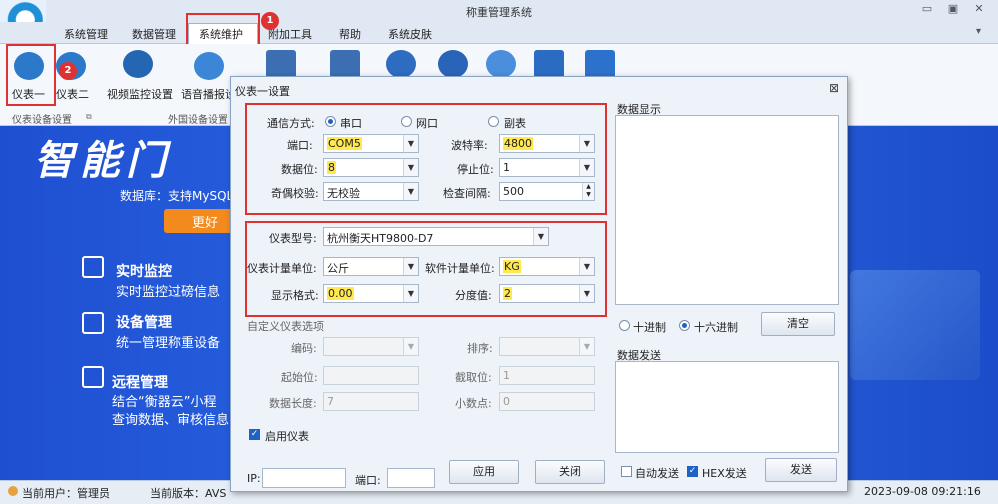 The width and height of the screenshot is (998, 504). What do you see at coordinates (684, 325) in the screenshot?
I see `radio-hex` at bounding box center [684, 325].